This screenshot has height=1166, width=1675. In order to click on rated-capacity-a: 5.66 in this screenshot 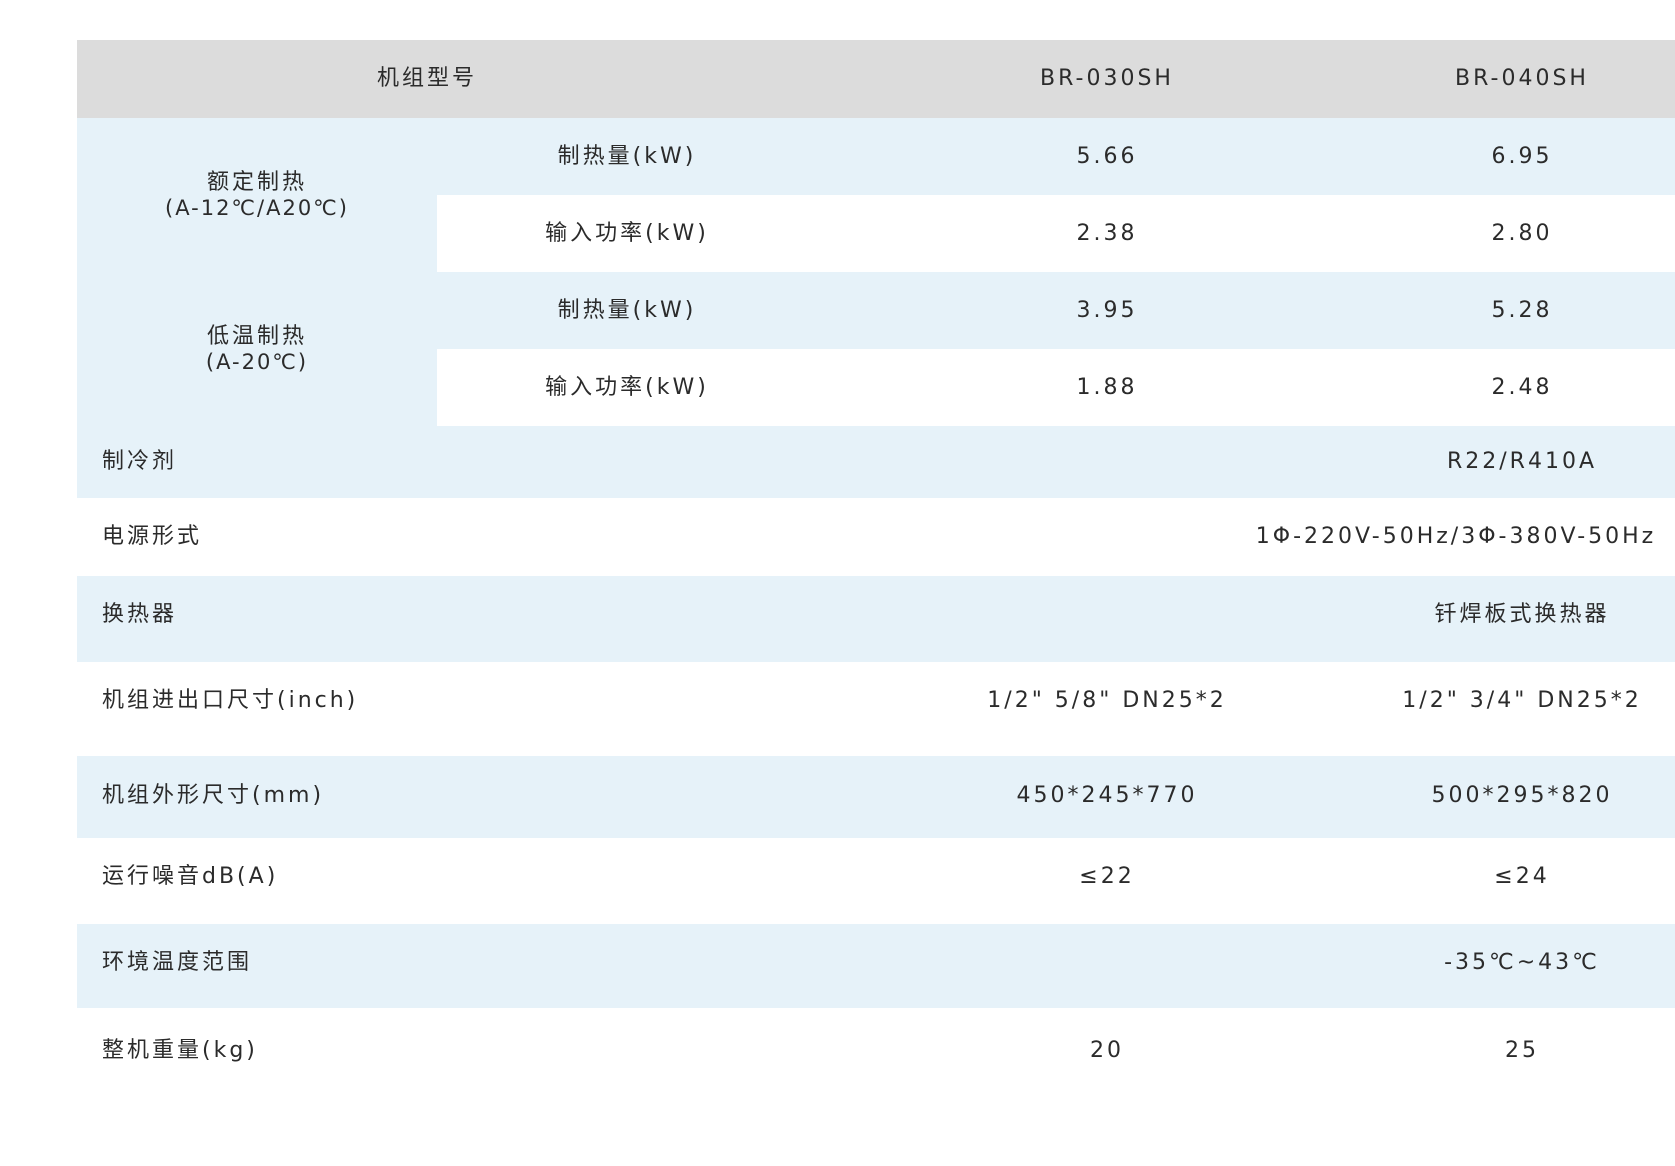, I will do `click(1107, 156)`.